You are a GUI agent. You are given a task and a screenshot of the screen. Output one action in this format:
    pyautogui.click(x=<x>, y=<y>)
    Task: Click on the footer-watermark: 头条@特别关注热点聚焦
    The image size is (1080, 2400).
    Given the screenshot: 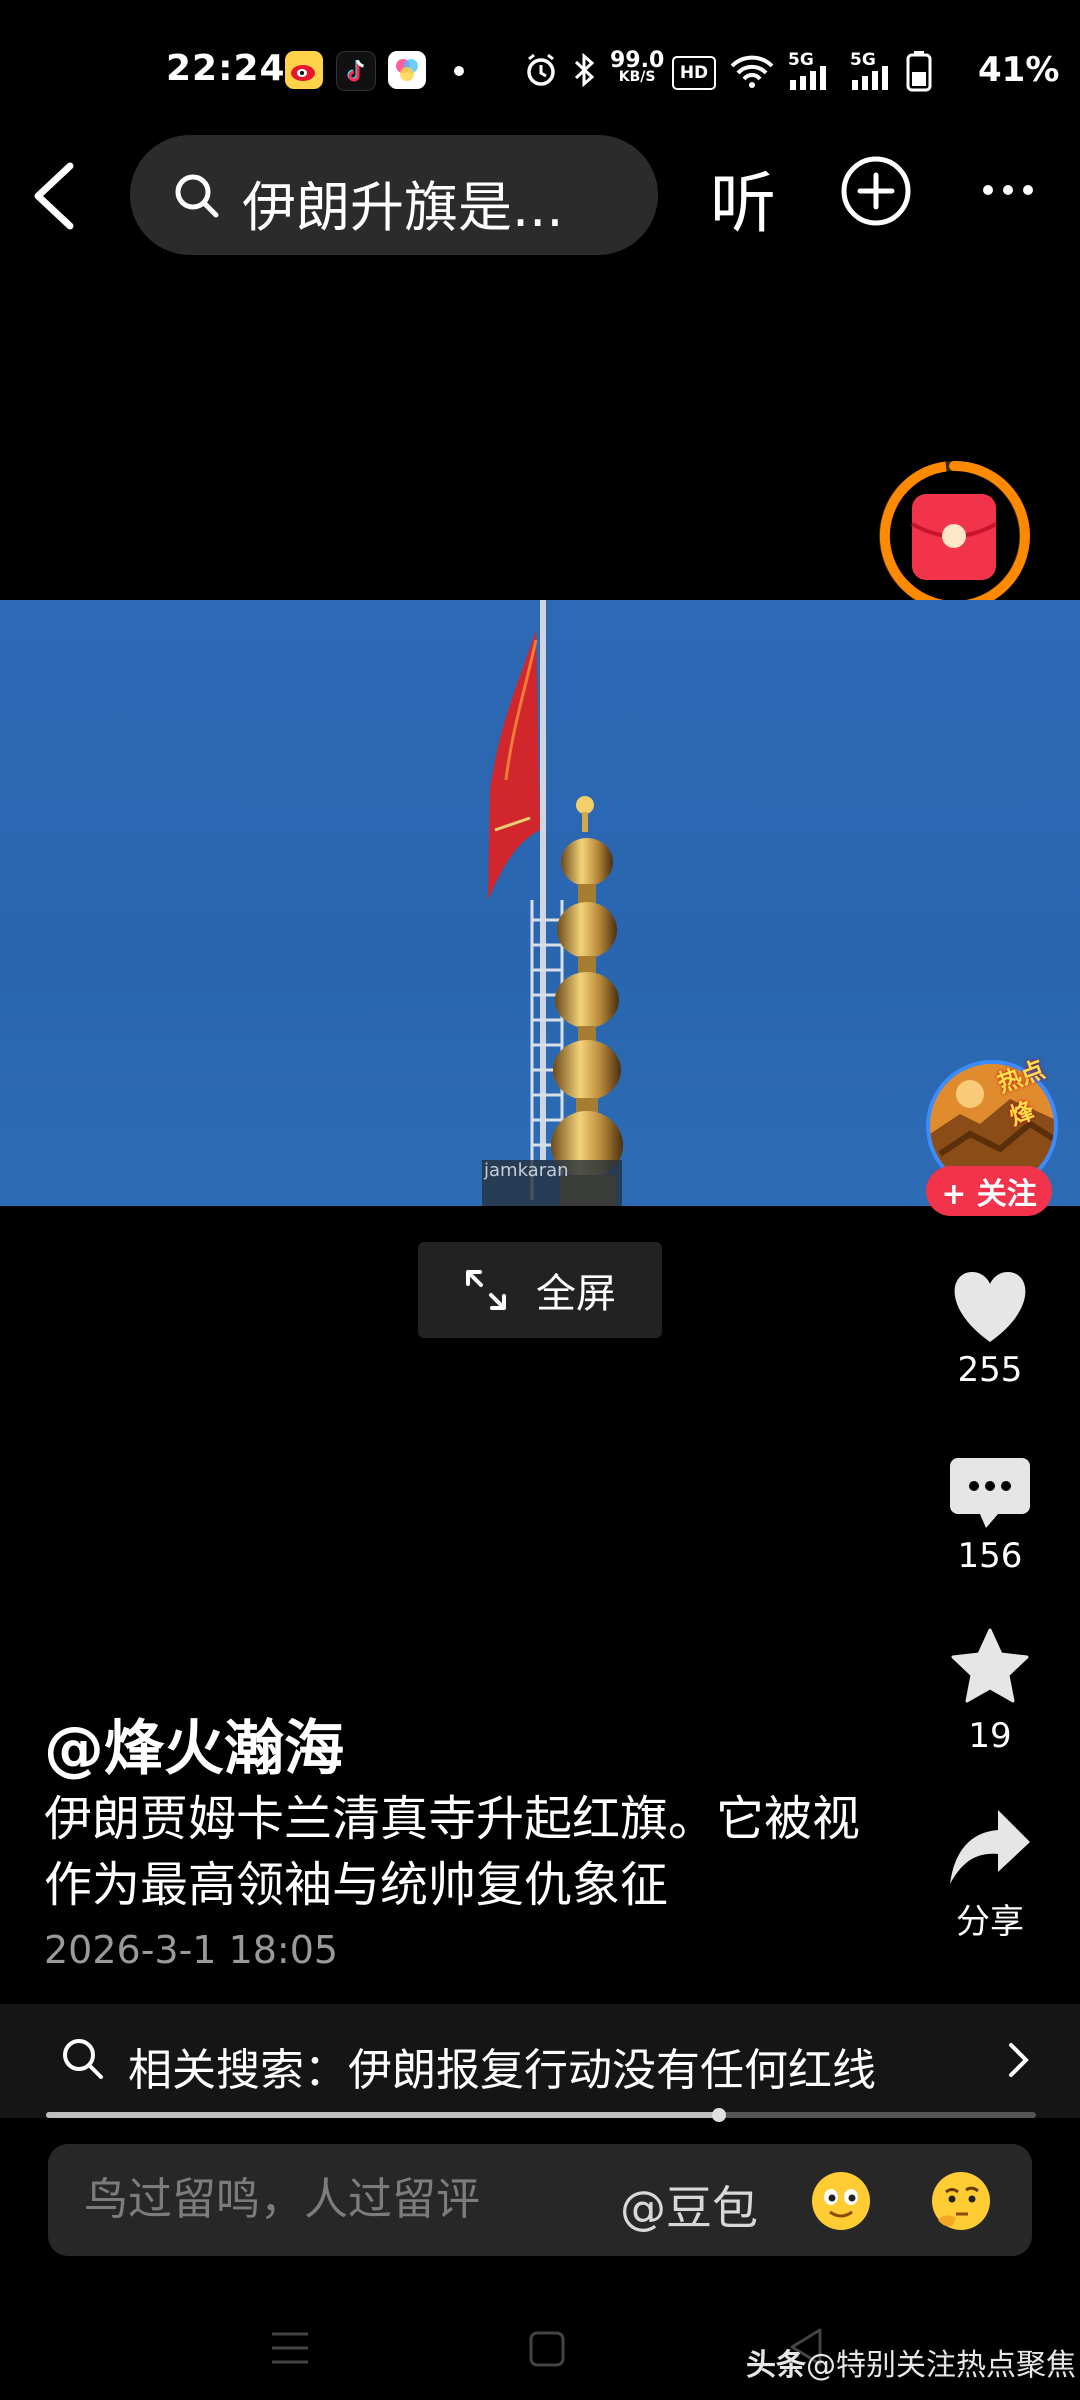 What is the action you would take?
    pyautogui.click(x=911, y=2362)
    